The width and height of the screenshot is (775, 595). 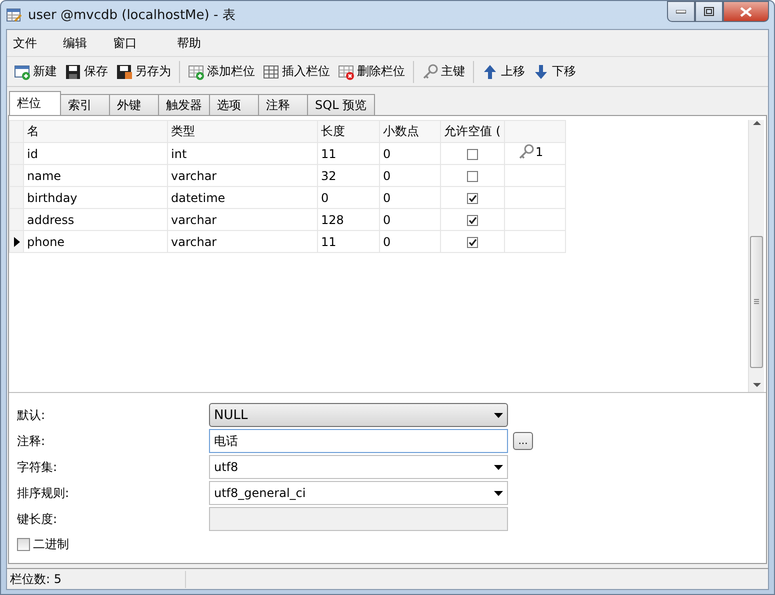 What do you see at coordinates (443, 72) in the screenshot?
I see `toolbar-button: 主键` at bounding box center [443, 72].